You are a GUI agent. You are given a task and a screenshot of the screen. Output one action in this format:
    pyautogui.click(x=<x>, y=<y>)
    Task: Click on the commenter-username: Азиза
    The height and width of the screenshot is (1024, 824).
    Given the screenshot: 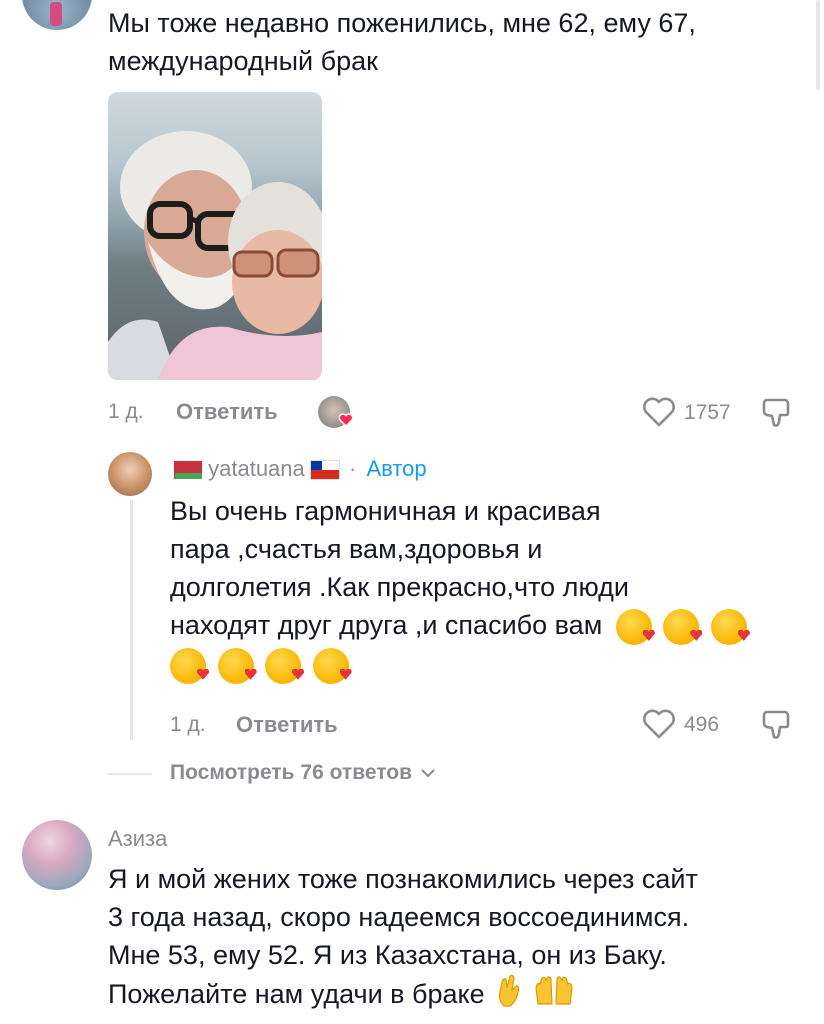 What is the action you would take?
    pyautogui.click(x=137, y=839)
    